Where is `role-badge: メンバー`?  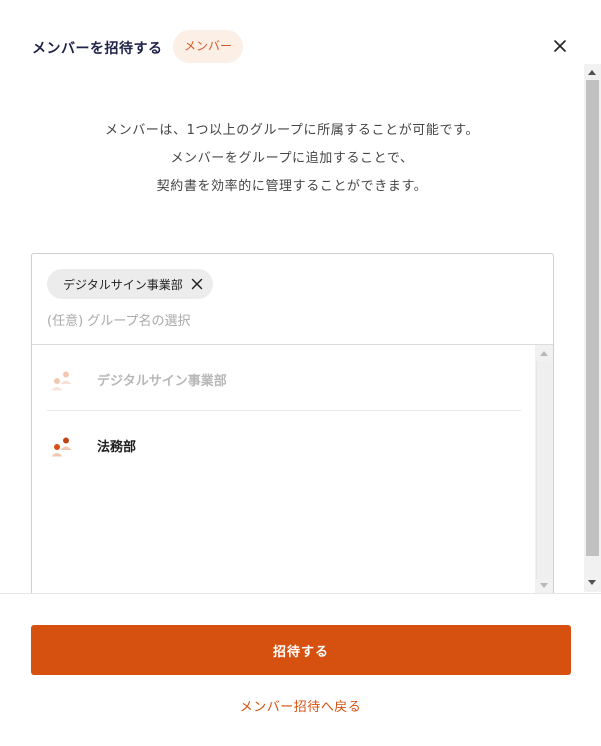 role-badge: メンバー is located at coordinates (208, 46).